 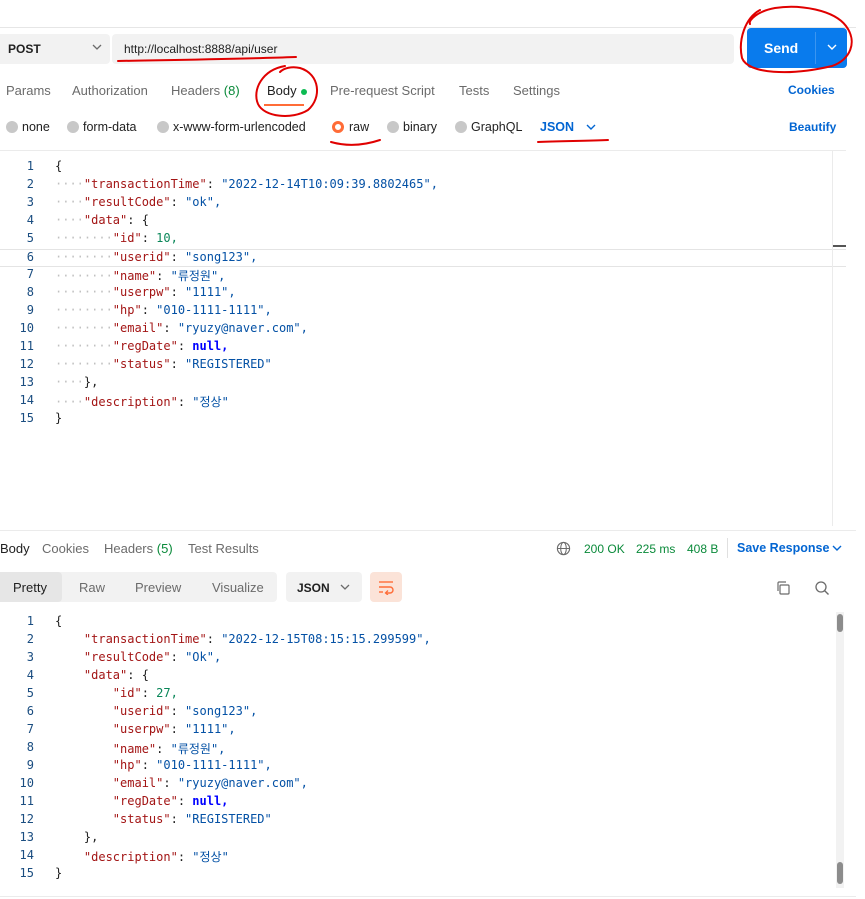 What do you see at coordinates (145, 292) in the screenshot?
I see `code-text: ········"userpw": "1111",` at bounding box center [145, 292].